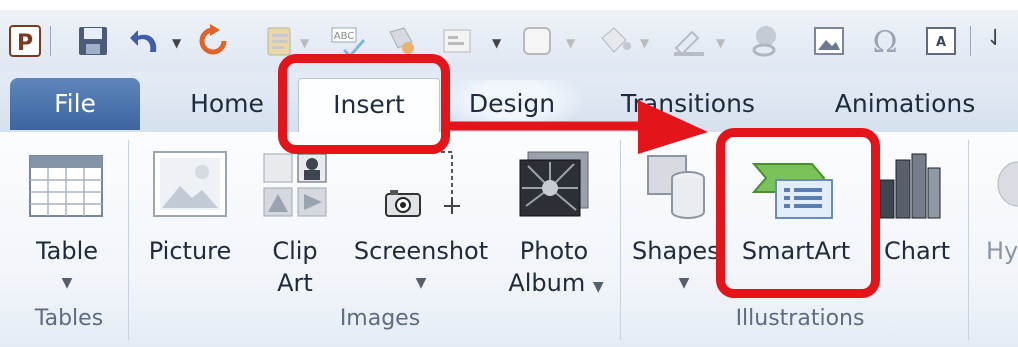 The width and height of the screenshot is (1018, 347). Describe the element at coordinates (67, 251) in the screenshot. I see `table-button: Table` at that location.